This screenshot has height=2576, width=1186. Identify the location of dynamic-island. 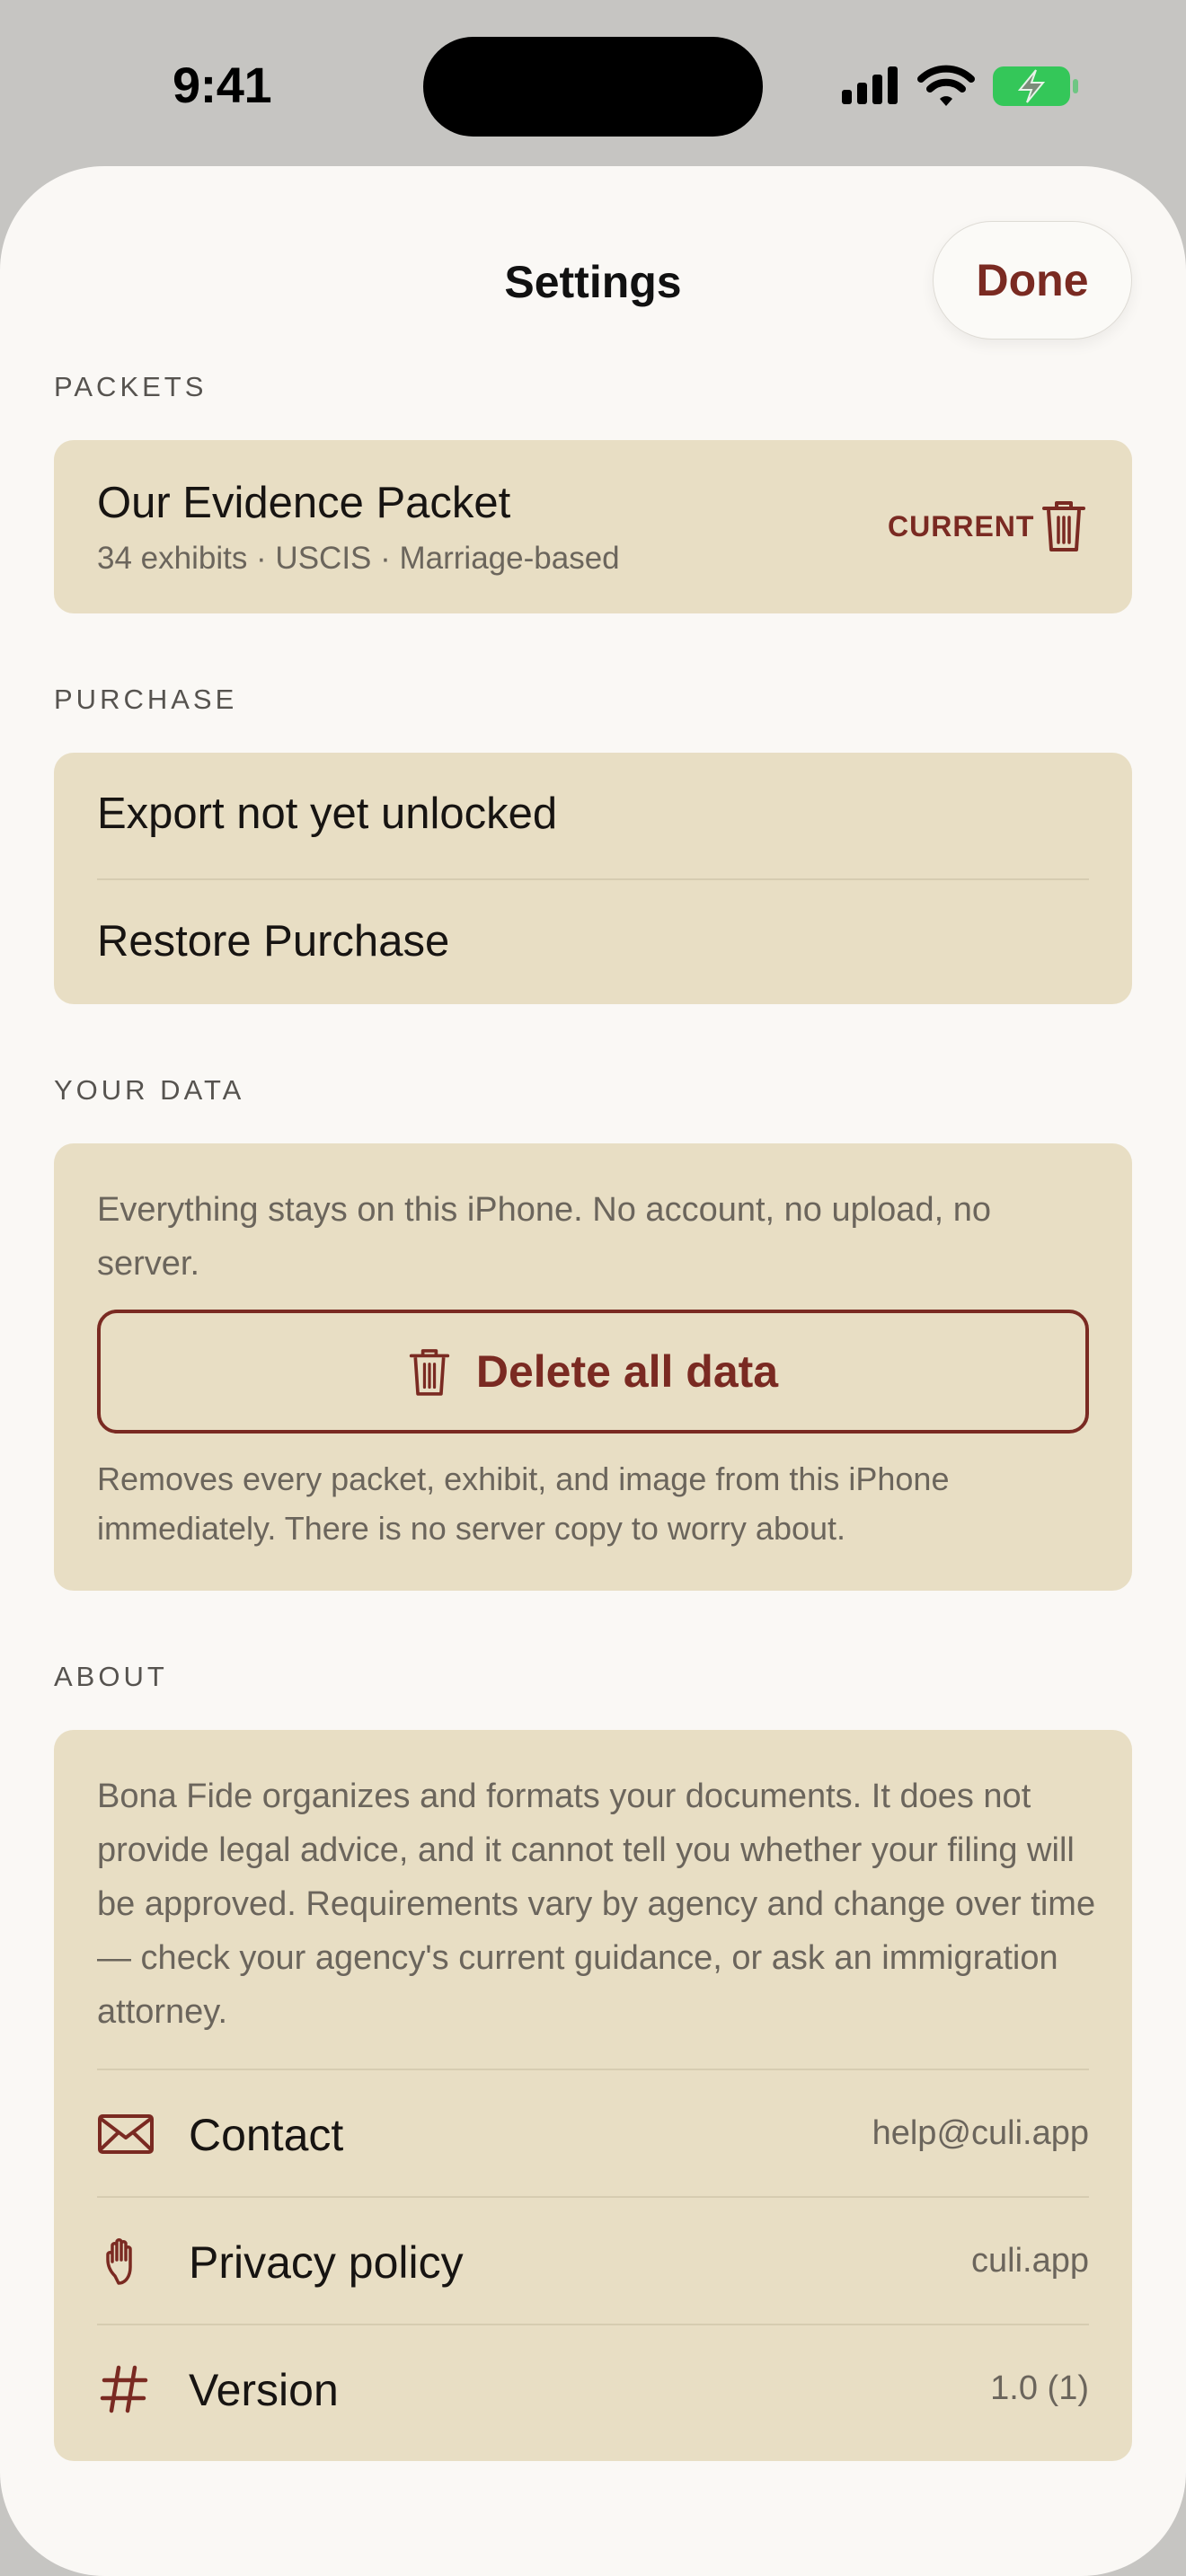
(593, 87).